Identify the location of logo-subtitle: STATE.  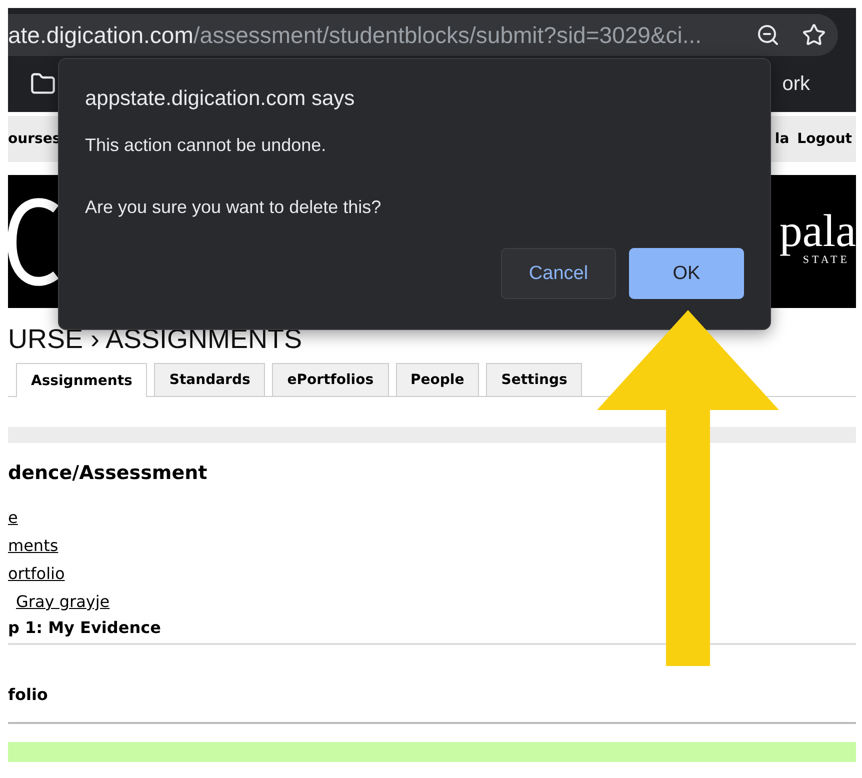
(826, 260).